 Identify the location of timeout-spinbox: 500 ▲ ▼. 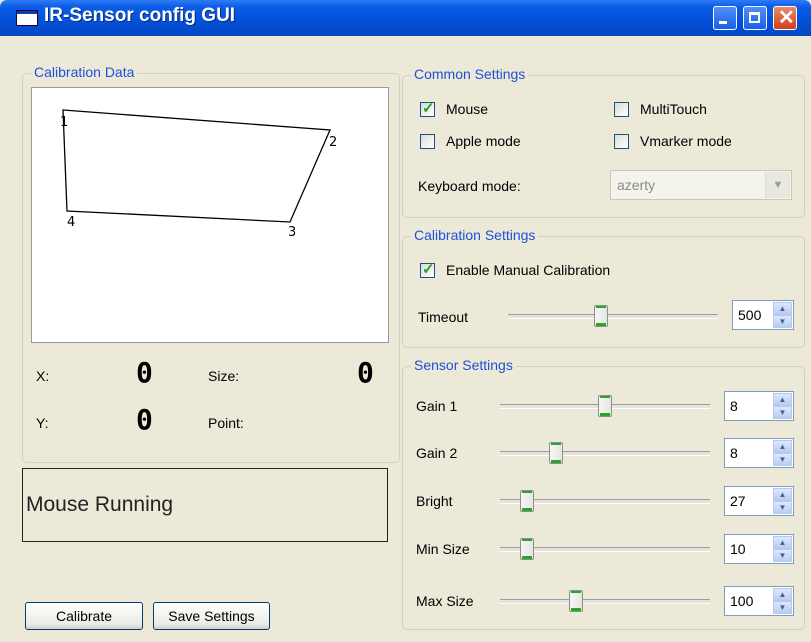
(763, 315).